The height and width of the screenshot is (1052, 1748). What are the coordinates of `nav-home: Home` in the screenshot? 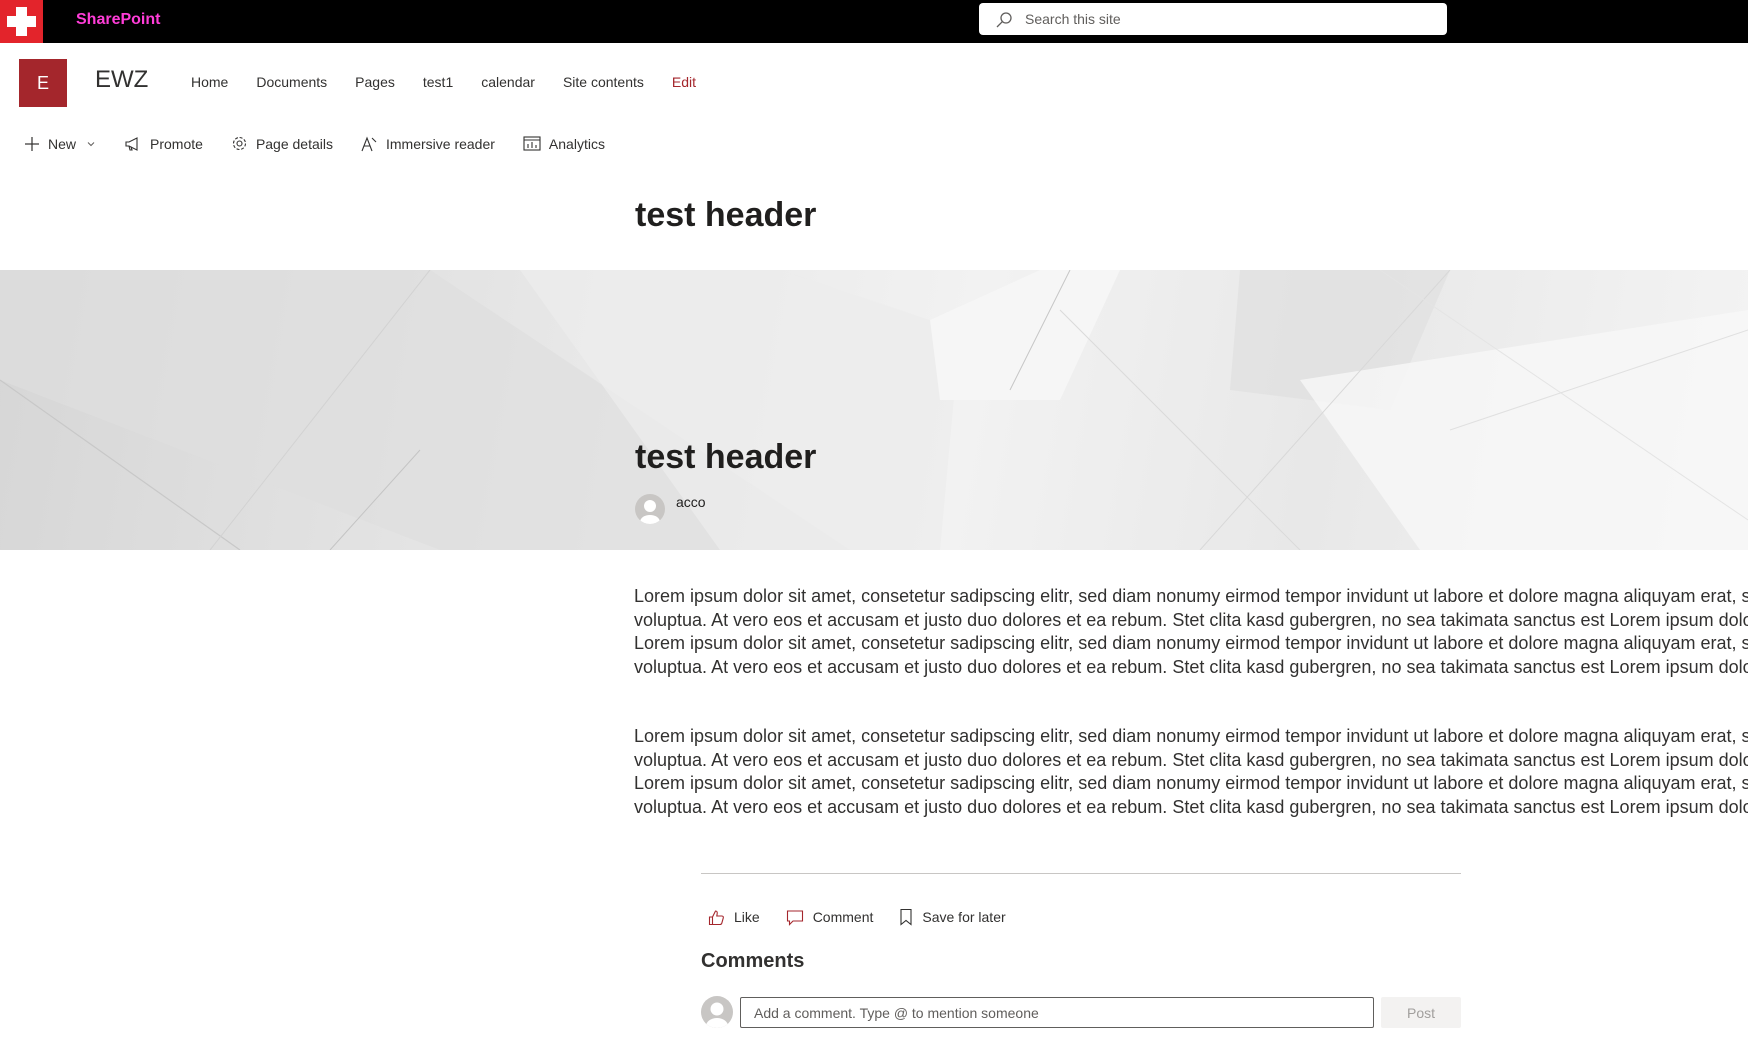 It's located at (209, 82).